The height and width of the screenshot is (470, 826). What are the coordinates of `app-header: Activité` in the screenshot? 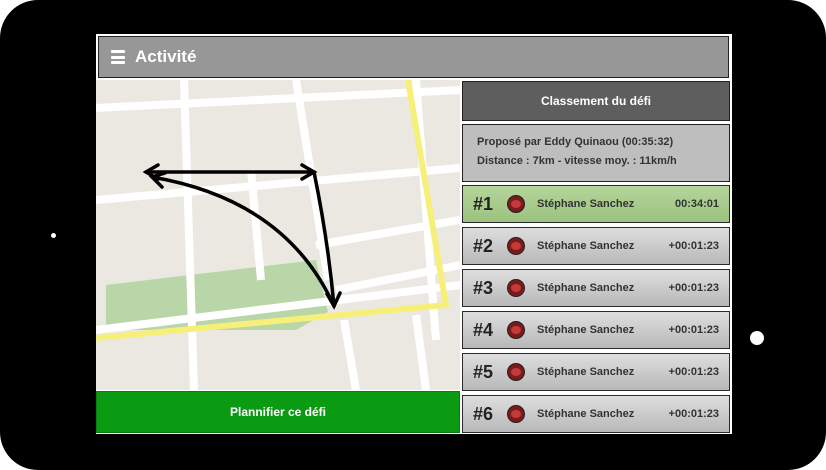 It's located at (413, 57).